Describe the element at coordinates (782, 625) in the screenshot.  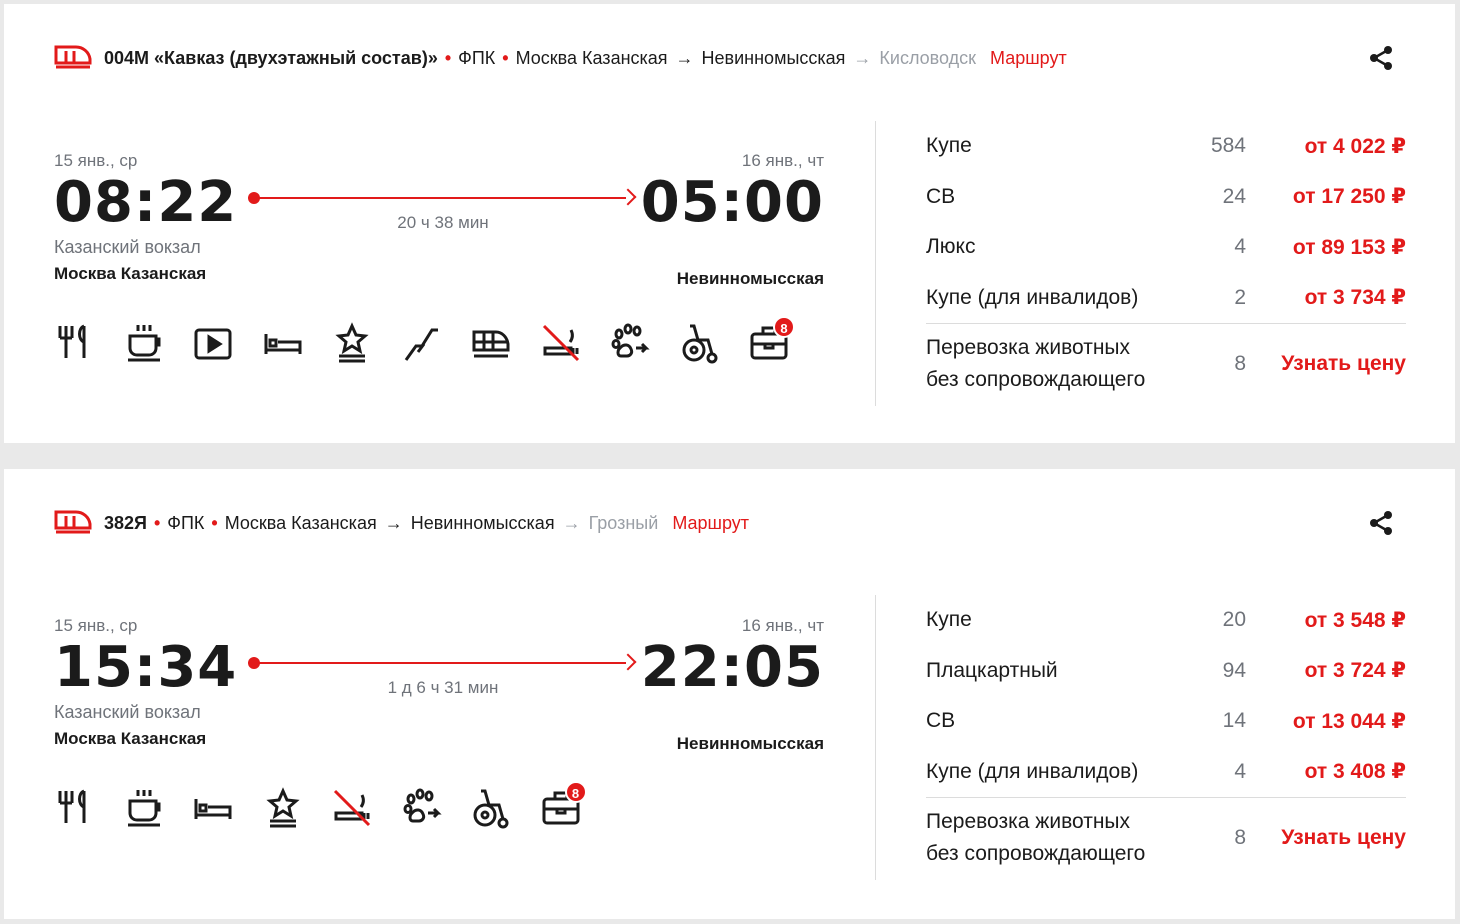
I see `arrival-date: 16 янв., чт` at that location.